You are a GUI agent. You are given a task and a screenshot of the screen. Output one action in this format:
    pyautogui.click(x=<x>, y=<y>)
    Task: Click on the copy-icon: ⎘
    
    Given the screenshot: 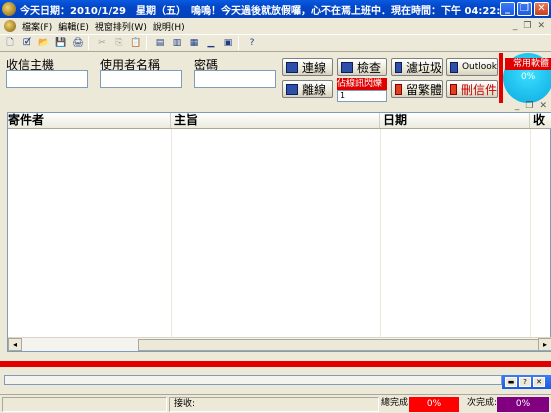 What is the action you would take?
    pyautogui.click(x=119, y=43)
    